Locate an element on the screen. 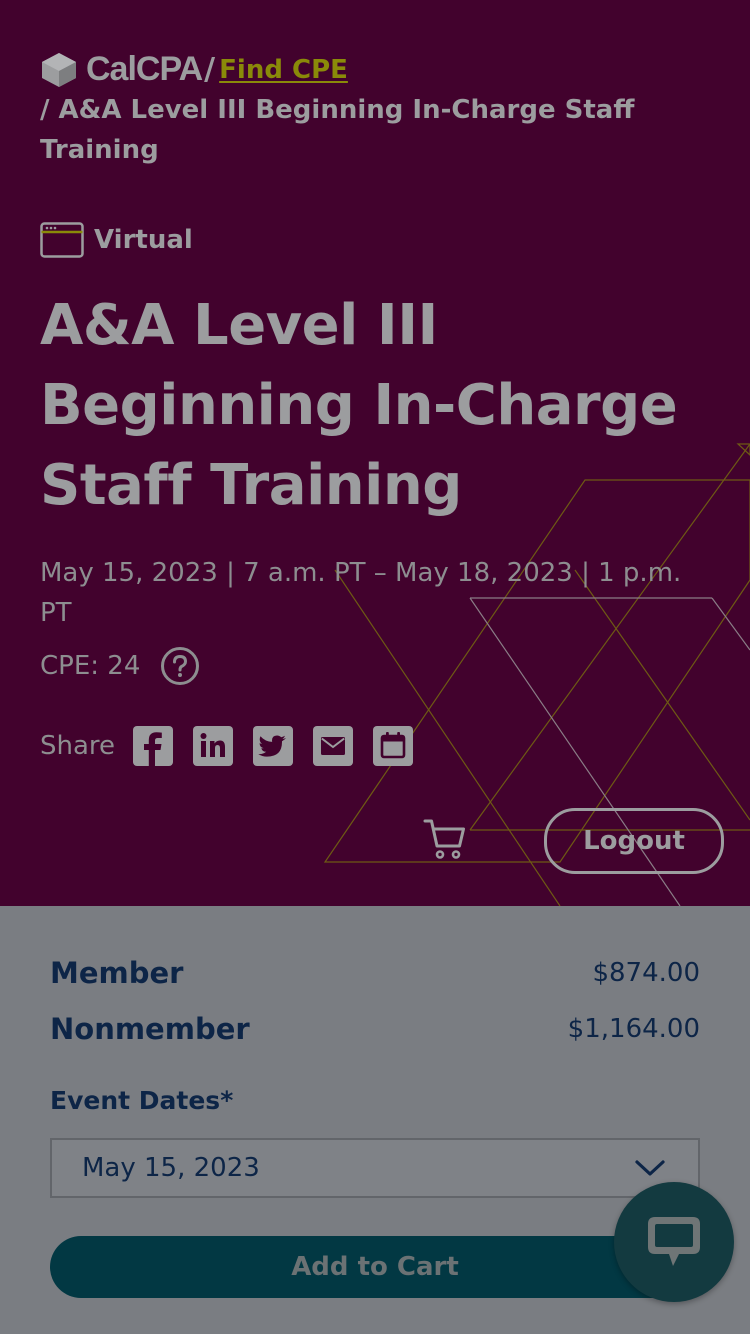 The width and height of the screenshot is (750, 1334). browser-window-icon is located at coordinates (62, 240).